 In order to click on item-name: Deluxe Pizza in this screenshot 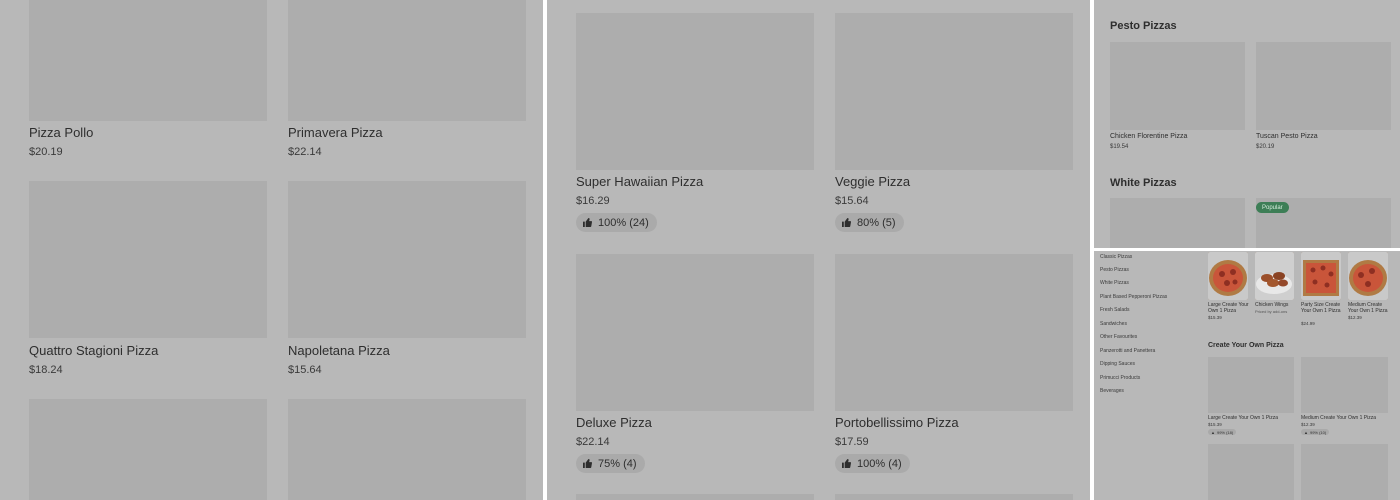, I will do `click(614, 422)`.